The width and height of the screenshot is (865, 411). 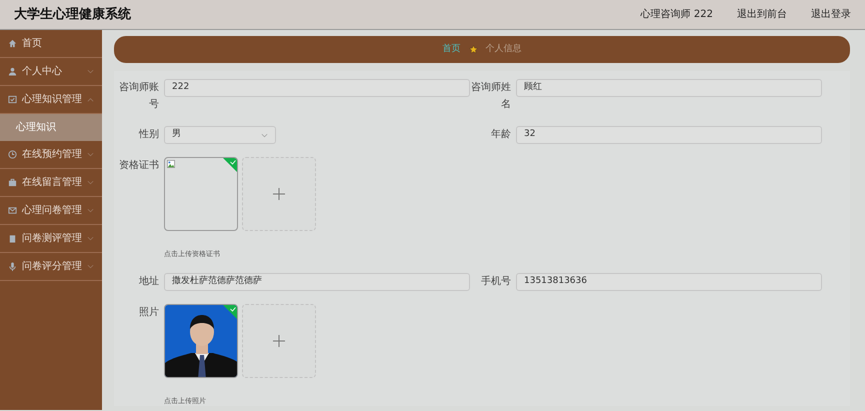 I want to click on input-field: 顾红, so click(x=669, y=88).